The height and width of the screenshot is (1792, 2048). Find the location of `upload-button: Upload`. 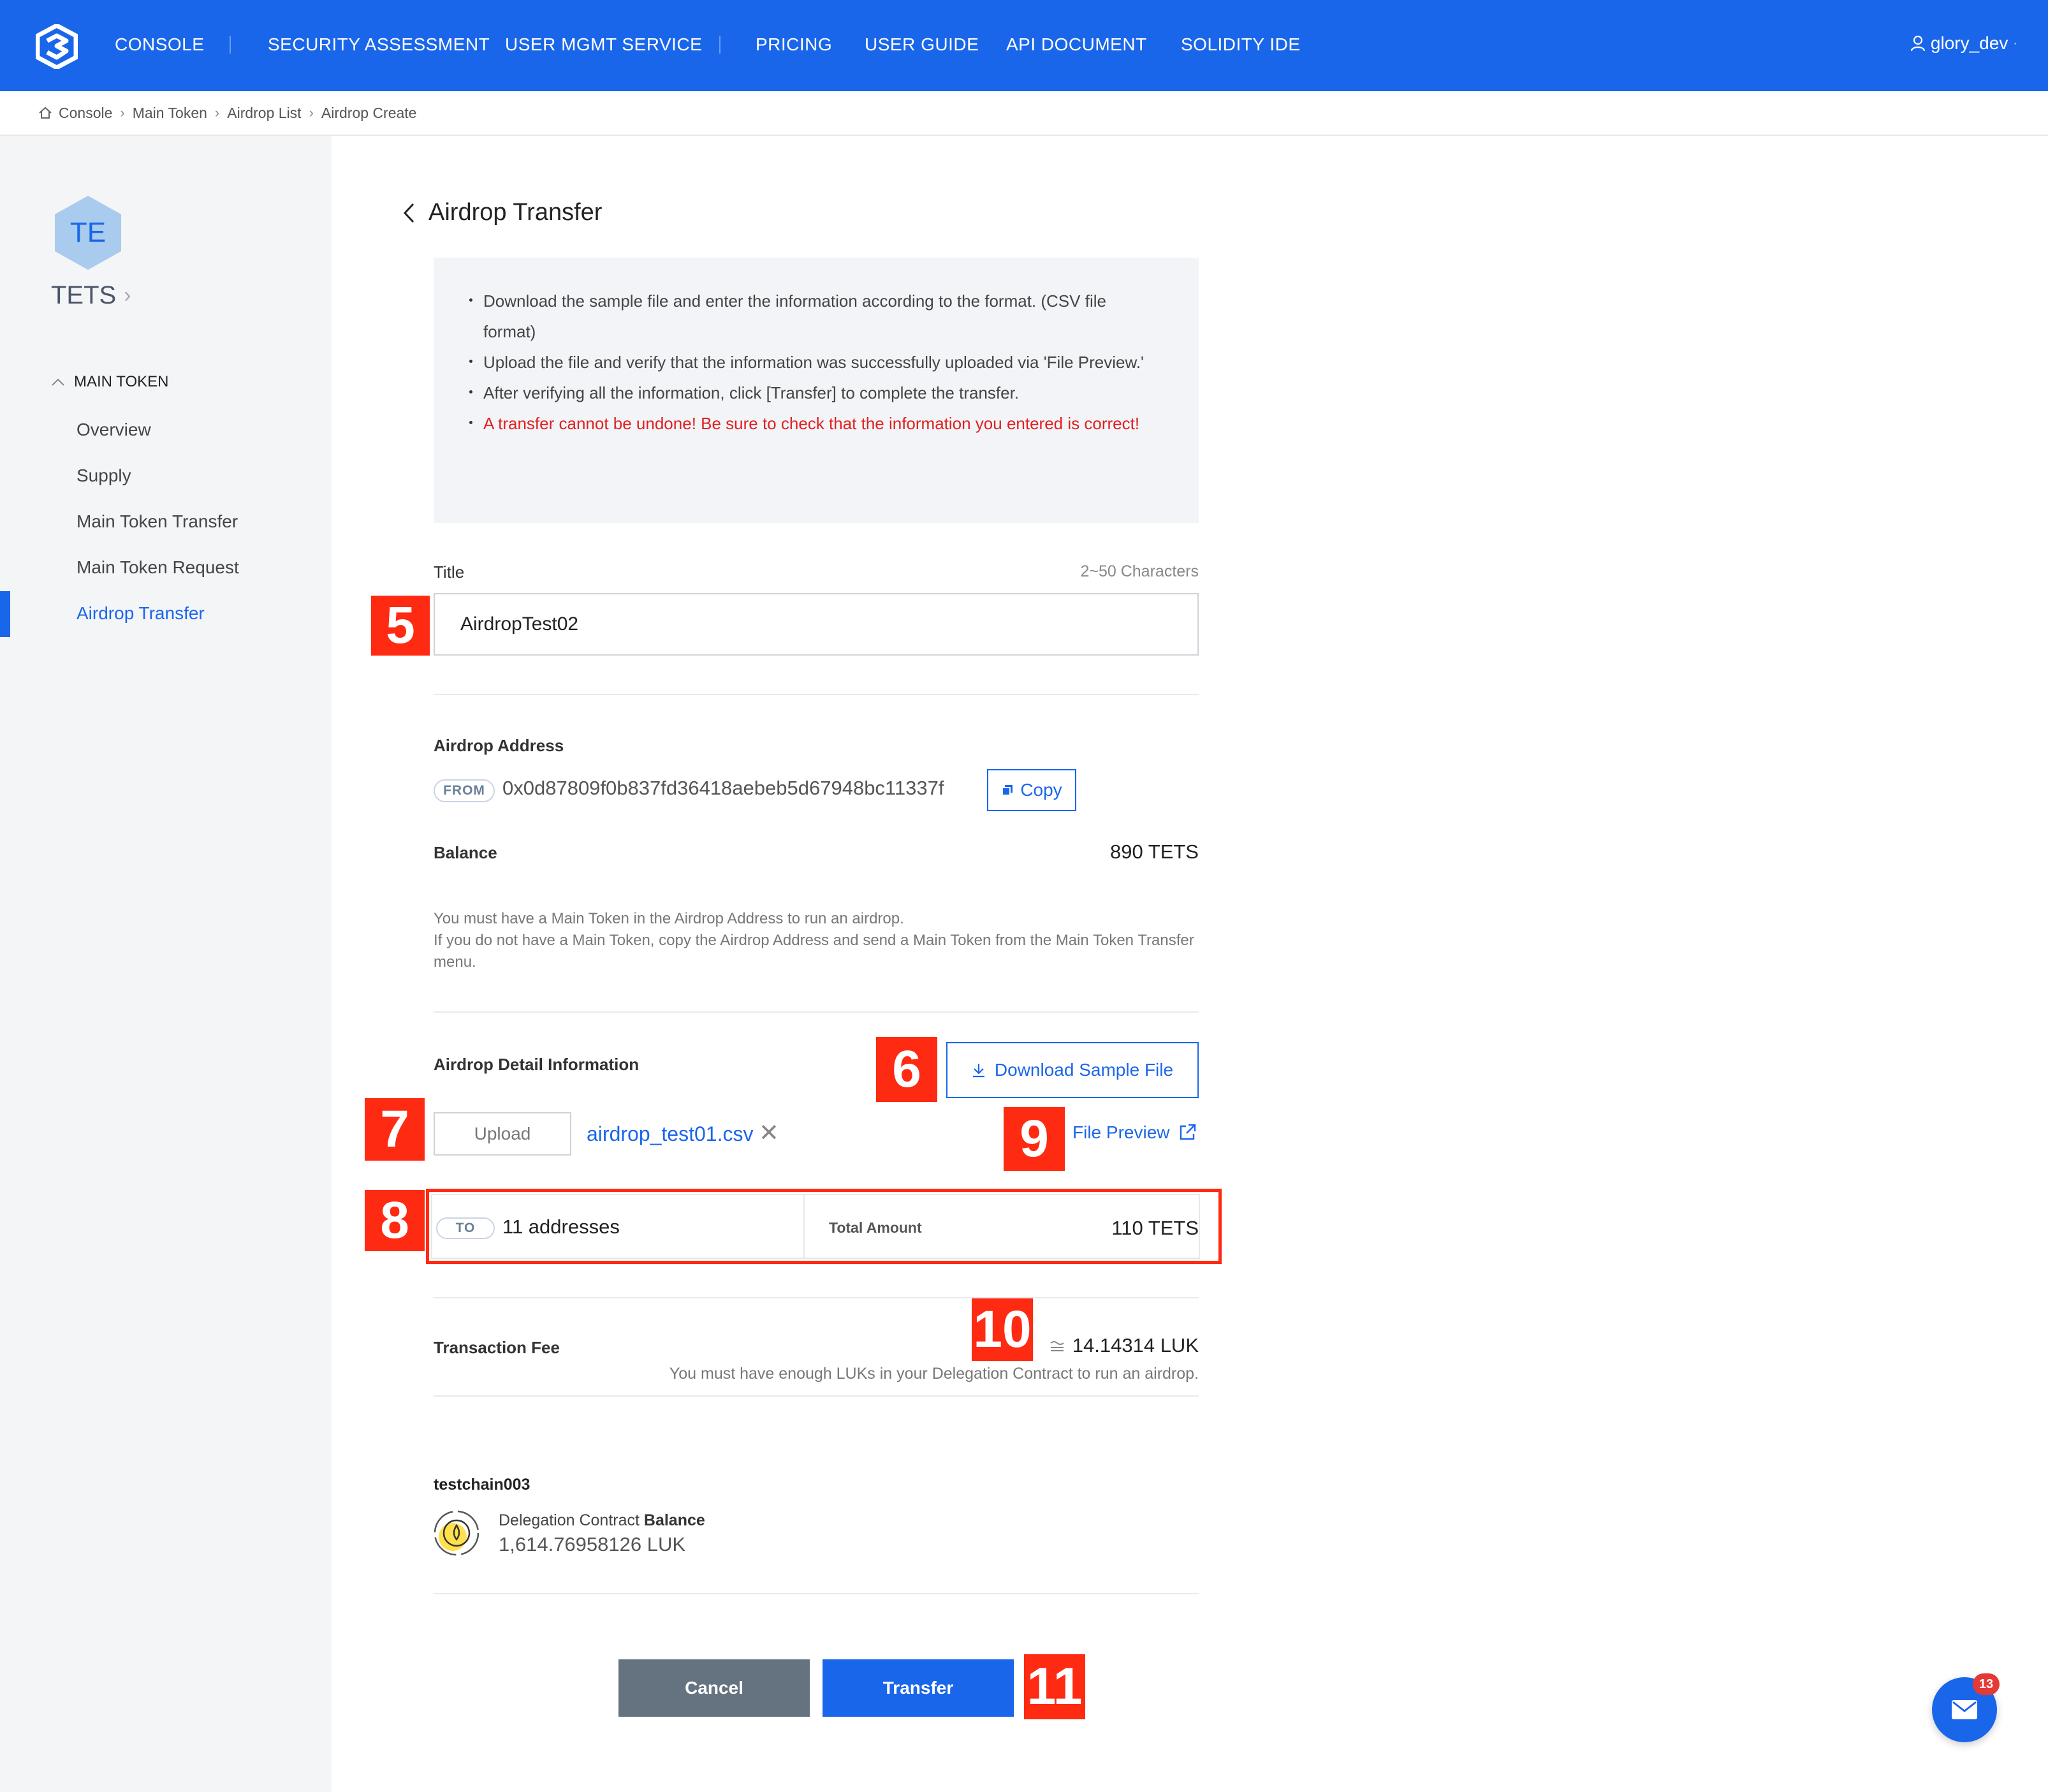

upload-button: Upload is located at coordinates (502, 1134).